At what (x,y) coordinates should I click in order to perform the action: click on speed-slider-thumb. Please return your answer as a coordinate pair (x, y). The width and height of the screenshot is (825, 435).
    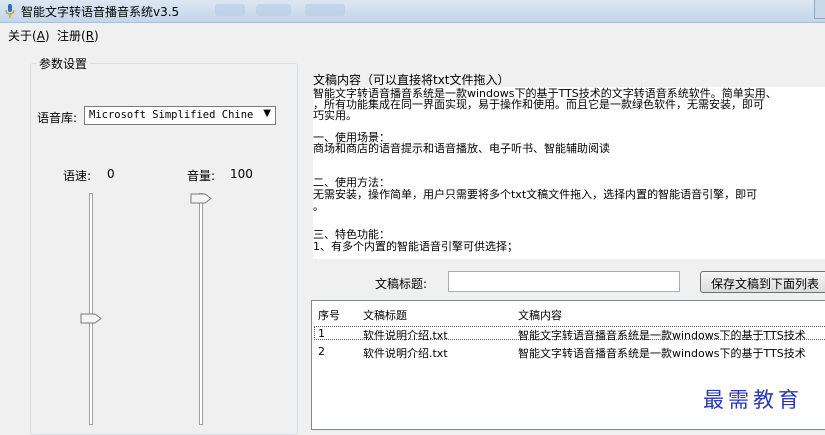
    Looking at the image, I should click on (91, 318).